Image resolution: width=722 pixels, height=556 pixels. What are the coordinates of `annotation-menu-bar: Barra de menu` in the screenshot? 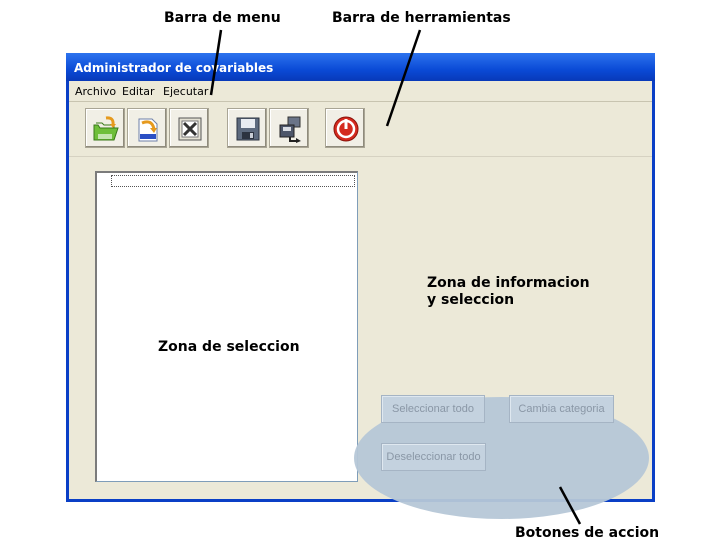 It's located at (222, 18).